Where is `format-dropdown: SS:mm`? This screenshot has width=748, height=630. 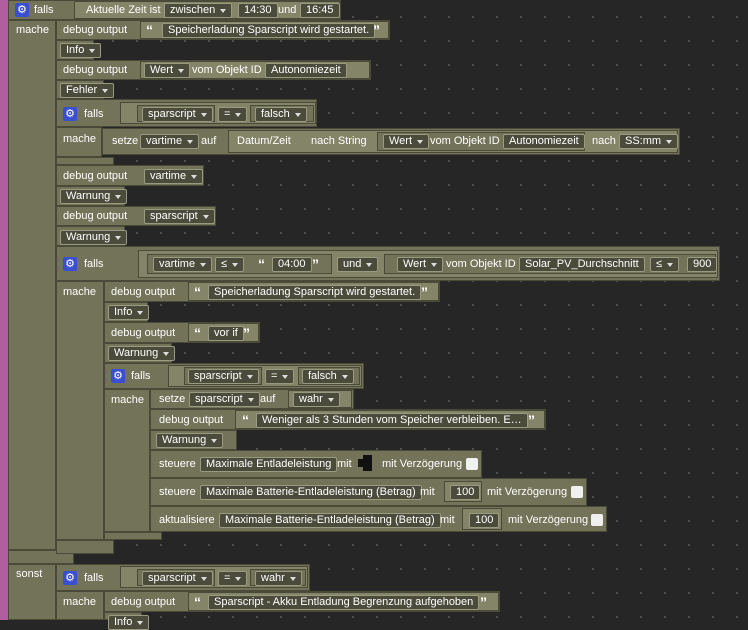 format-dropdown: SS:mm is located at coordinates (649, 141).